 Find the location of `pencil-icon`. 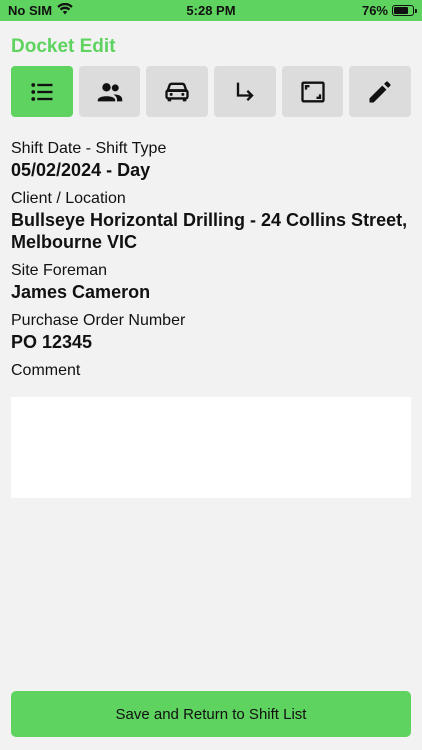

pencil-icon is located at coordinates (380, 91).